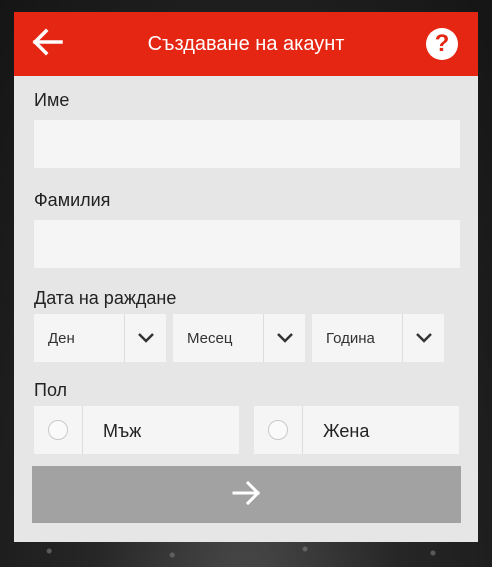 The image size is (492, 567). What do you see at coordinates (247, 144) in the screenshot?
I see `first-name-input` at bounding box center [247, 144].